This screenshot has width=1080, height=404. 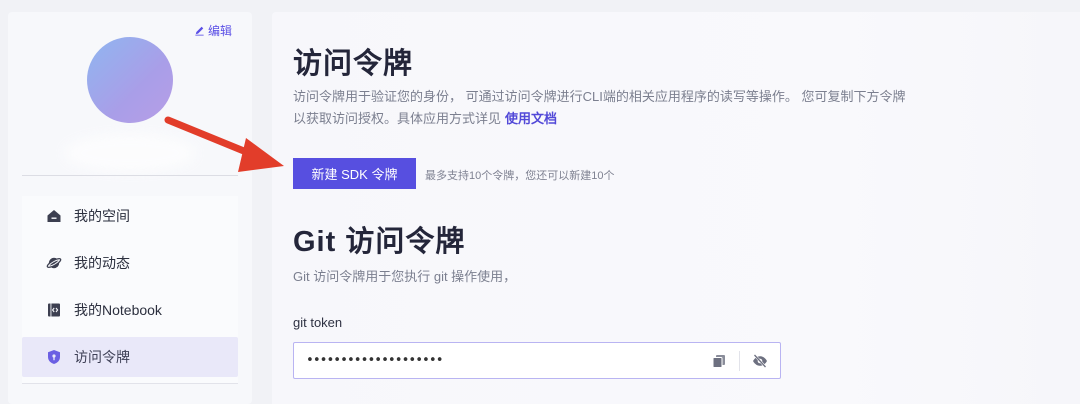 I want to click on token-limit-hint: 最多支持10个令牌，您还可以新建10个, so click(x=520, y=176).